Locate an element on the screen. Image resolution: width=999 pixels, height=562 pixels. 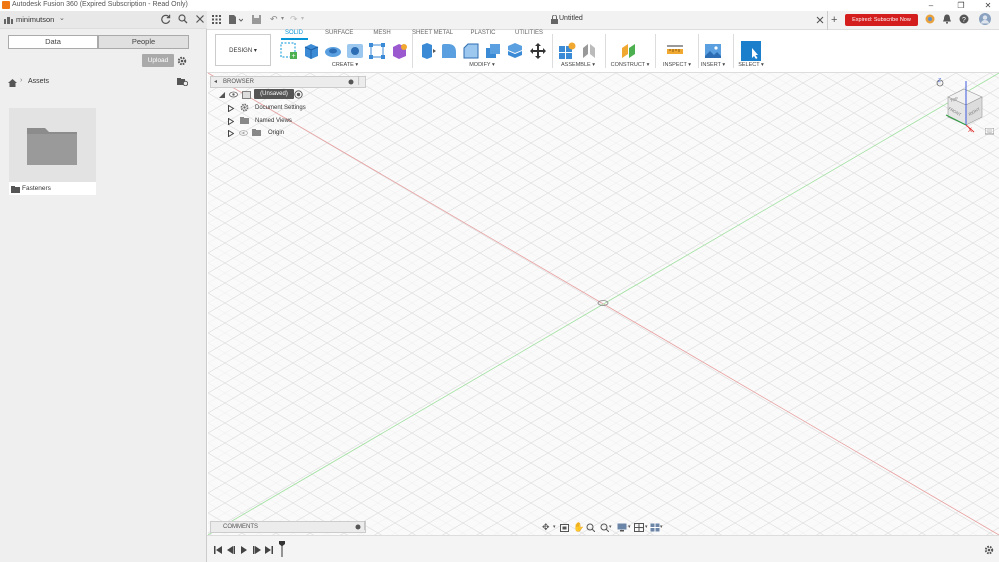
display-settings-icon is located at coordinates (622, 529).